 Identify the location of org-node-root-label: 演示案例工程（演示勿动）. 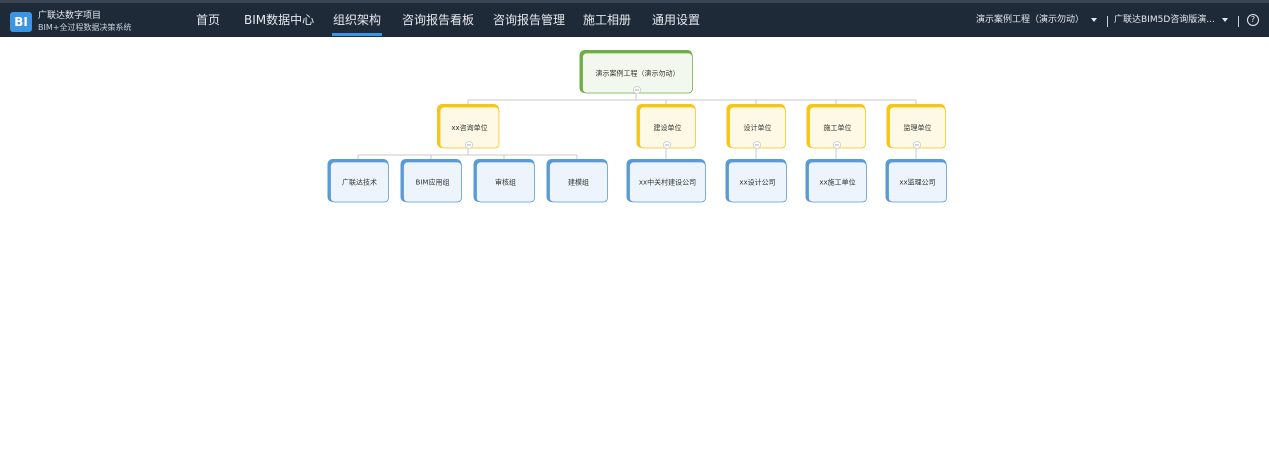
(638, 73).